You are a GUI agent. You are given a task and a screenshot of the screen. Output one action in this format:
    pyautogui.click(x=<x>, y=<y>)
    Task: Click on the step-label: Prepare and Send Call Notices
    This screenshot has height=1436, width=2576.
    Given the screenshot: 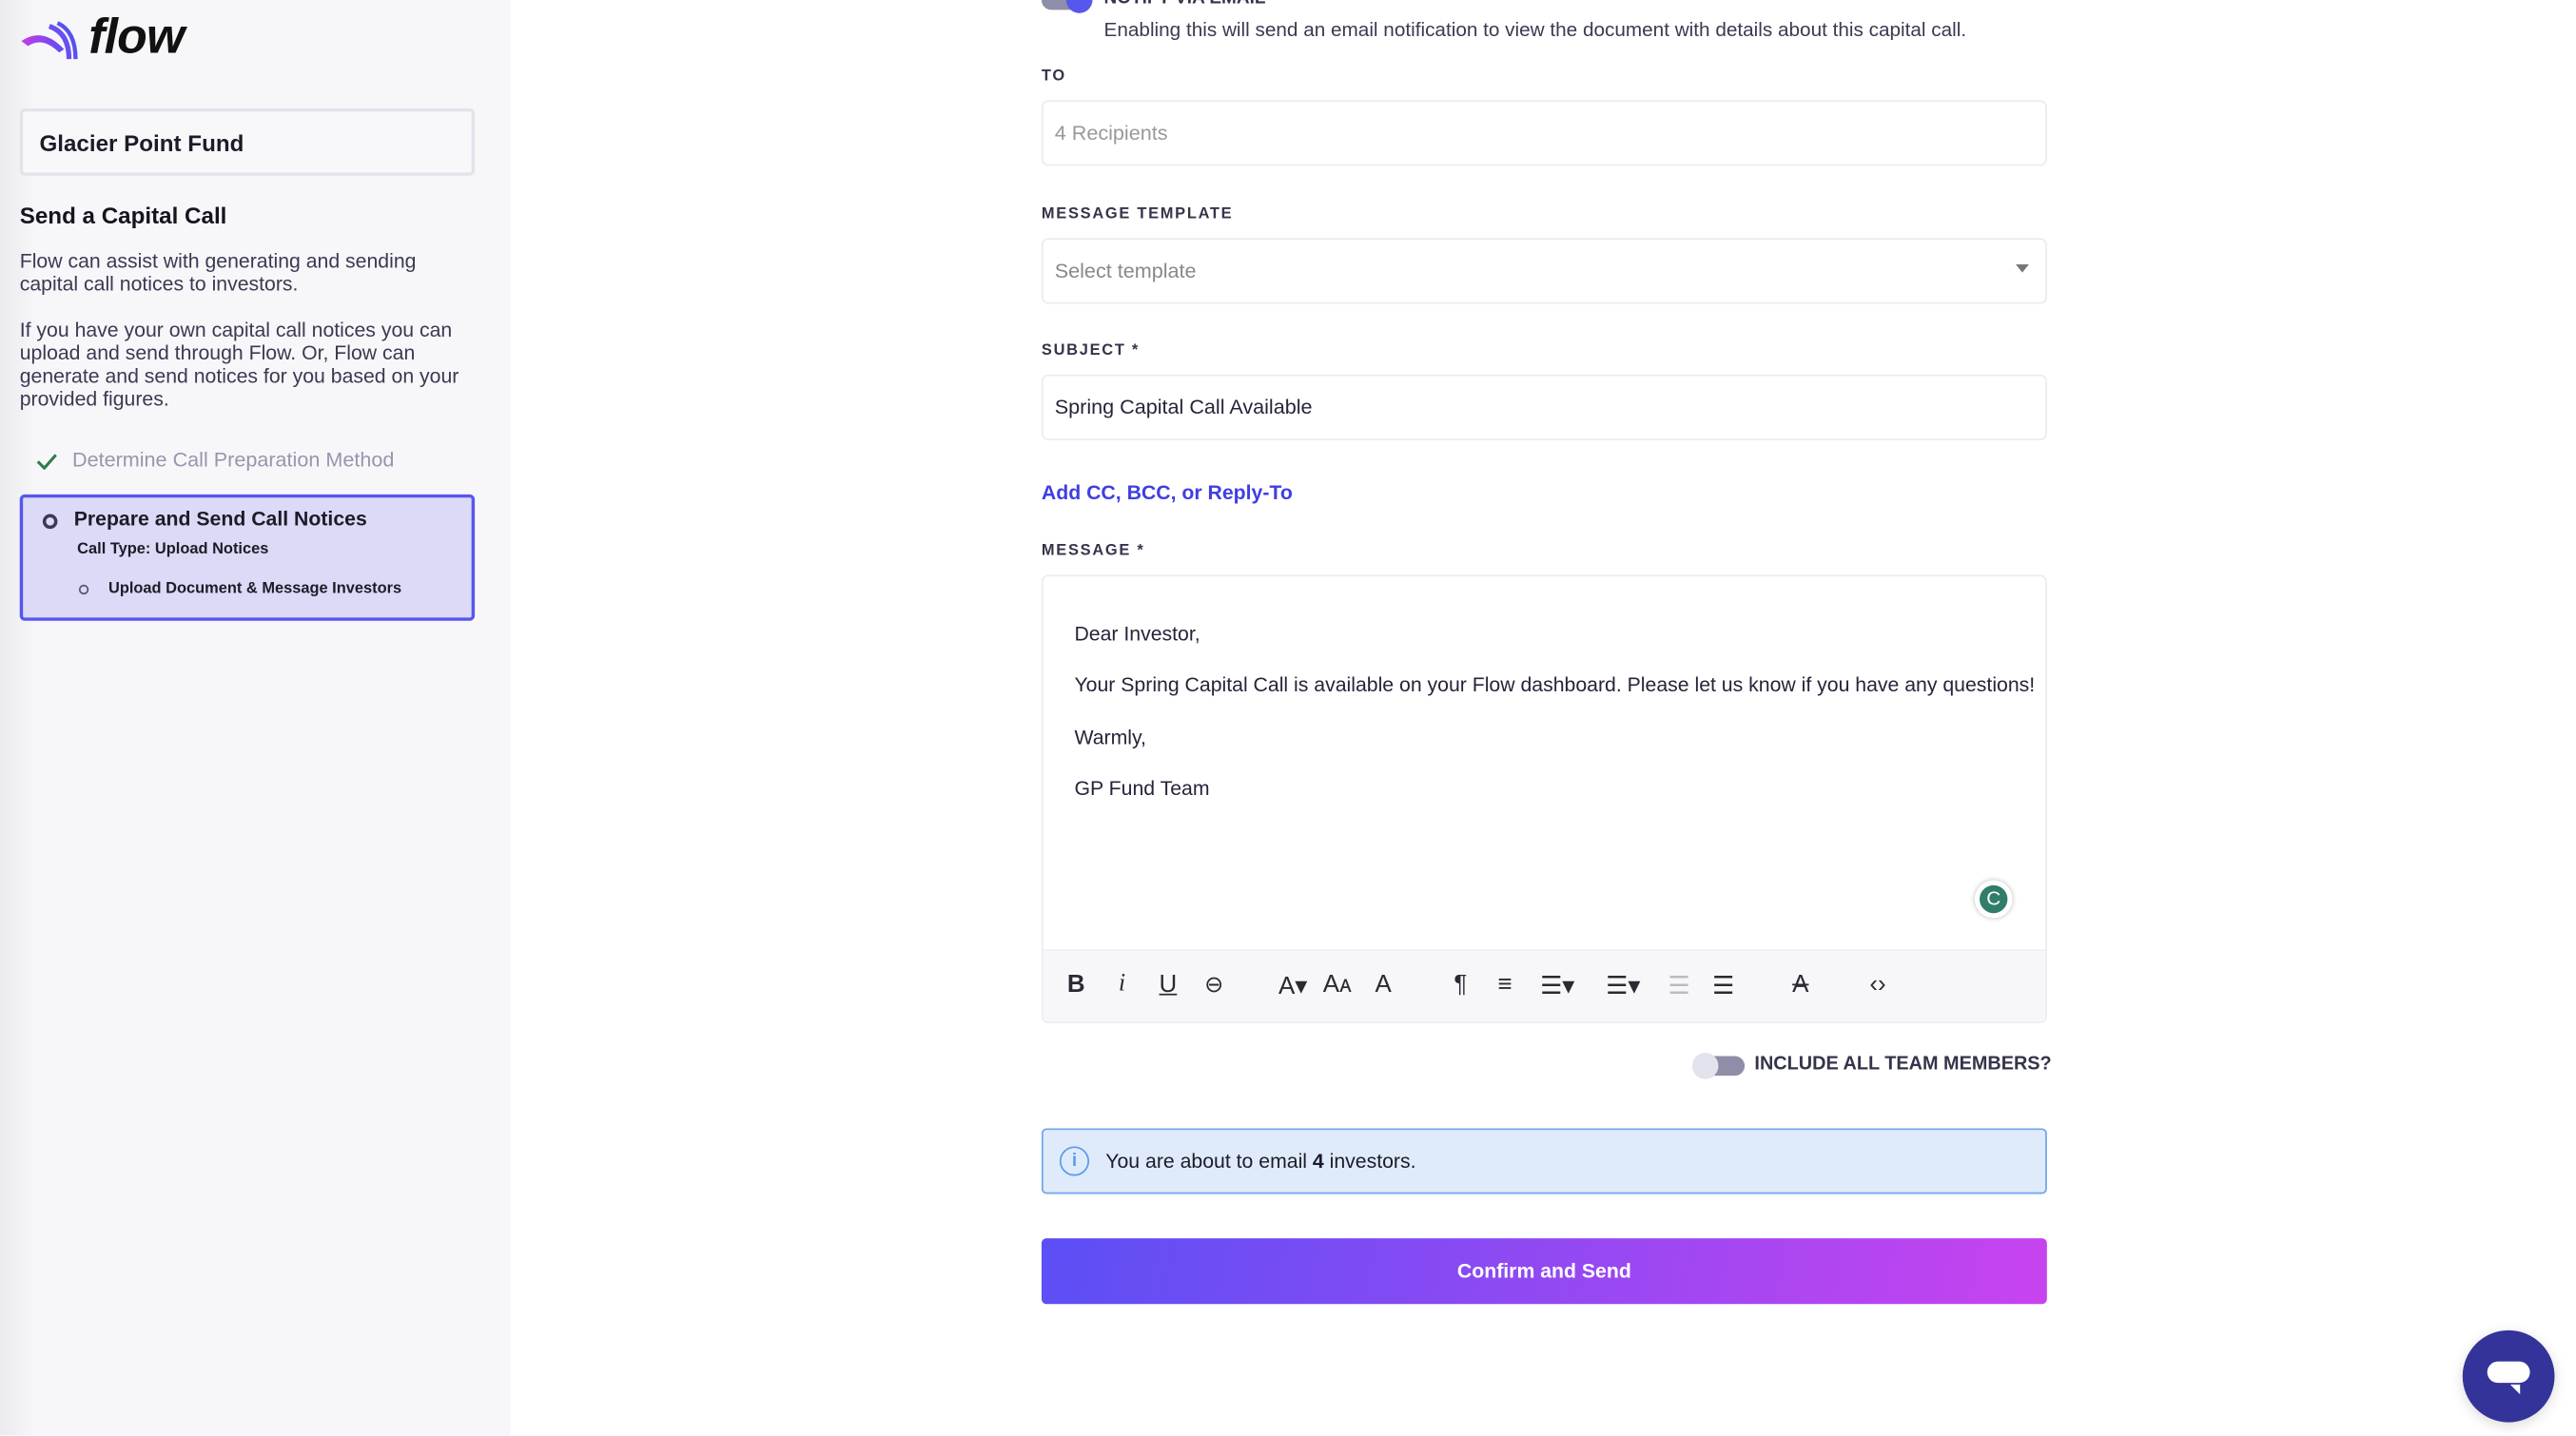 What is the action you would take?
    pyautogui.click(x=220, y=519)
    